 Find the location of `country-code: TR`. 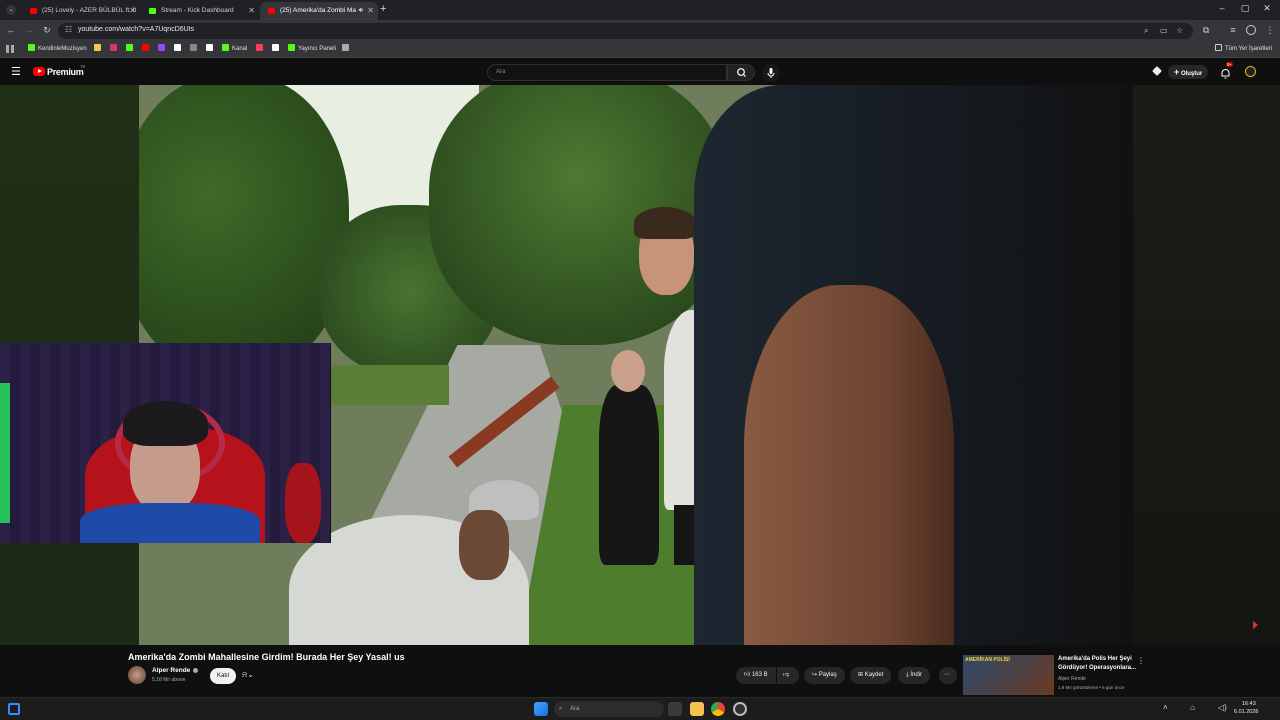

country-code: TR is located at coordinates (83, 66).